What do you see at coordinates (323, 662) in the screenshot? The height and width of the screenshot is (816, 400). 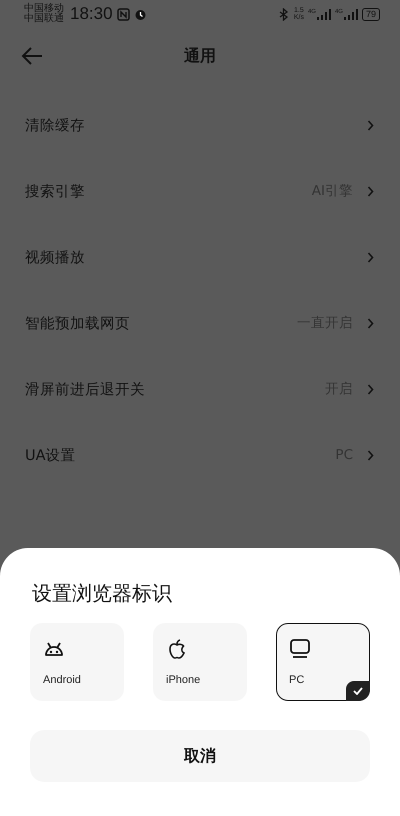 I see `browser-option: PC` at bounding box center [323, 662].